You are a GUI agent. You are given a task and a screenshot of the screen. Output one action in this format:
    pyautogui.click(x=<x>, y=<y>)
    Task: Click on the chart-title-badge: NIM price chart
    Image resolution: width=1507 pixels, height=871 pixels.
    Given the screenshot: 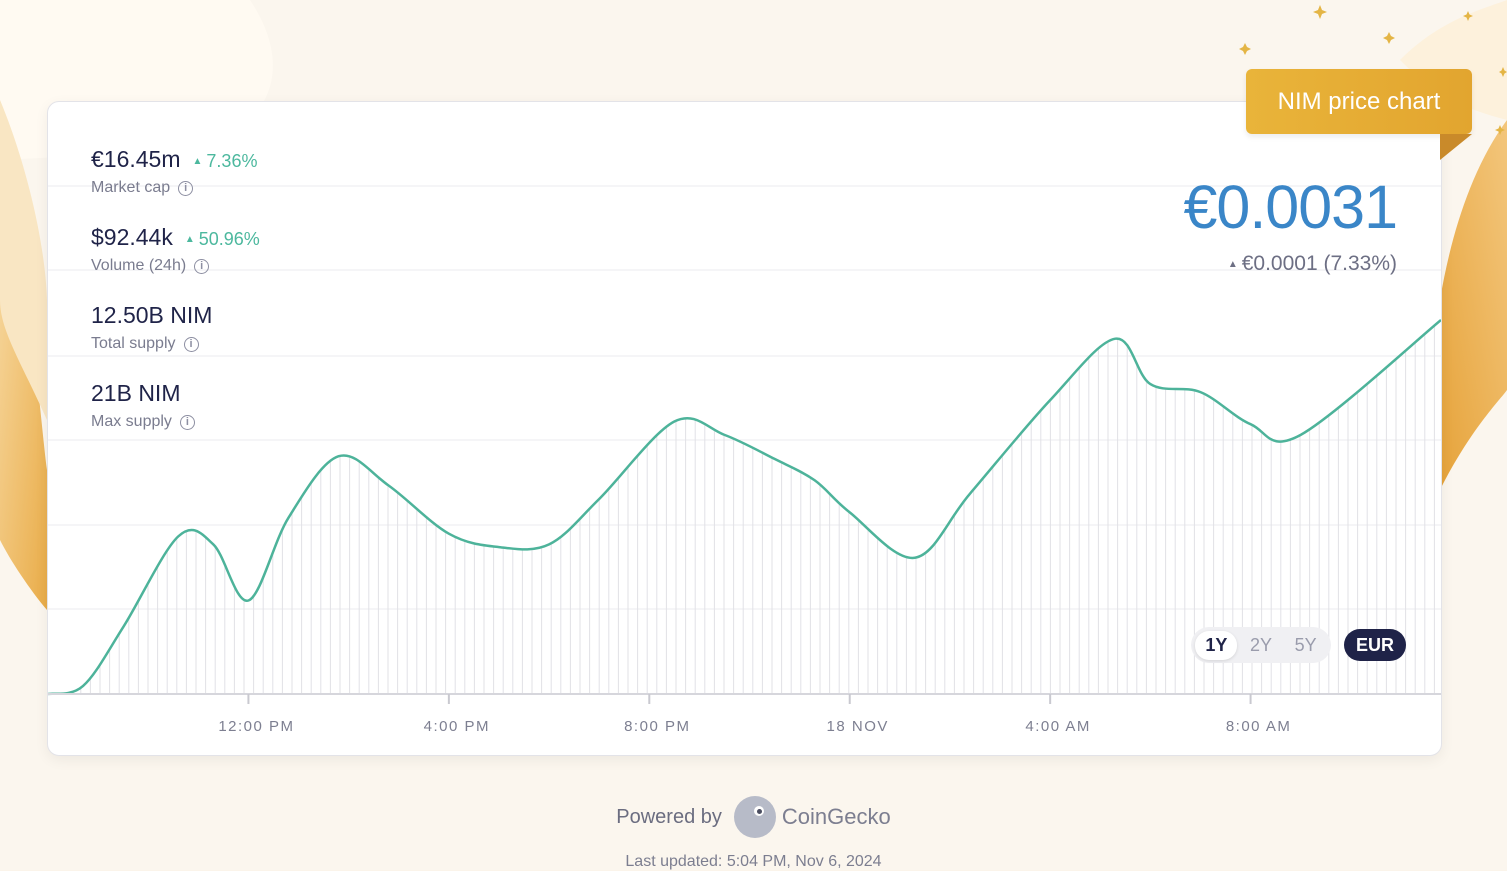 What is the action you would take?
    pyautogui.click(x=1359, y=101)
    